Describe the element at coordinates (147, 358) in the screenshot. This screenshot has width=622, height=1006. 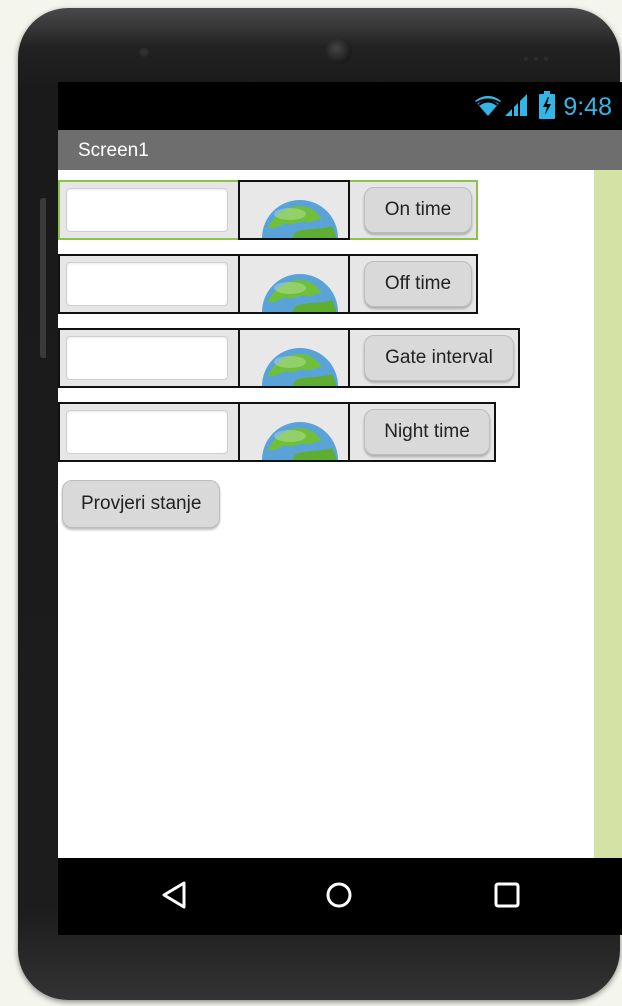
I see `gate-interval-text-field` at that location.